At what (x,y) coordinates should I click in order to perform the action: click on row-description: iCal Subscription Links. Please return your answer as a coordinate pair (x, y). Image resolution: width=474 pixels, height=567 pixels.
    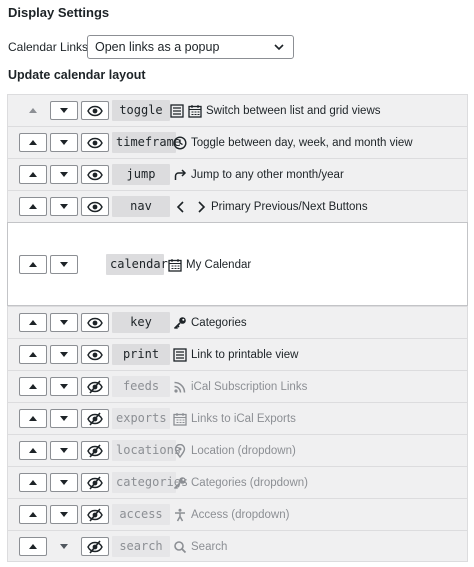
    Looking at the image, I should click on (240, 387).